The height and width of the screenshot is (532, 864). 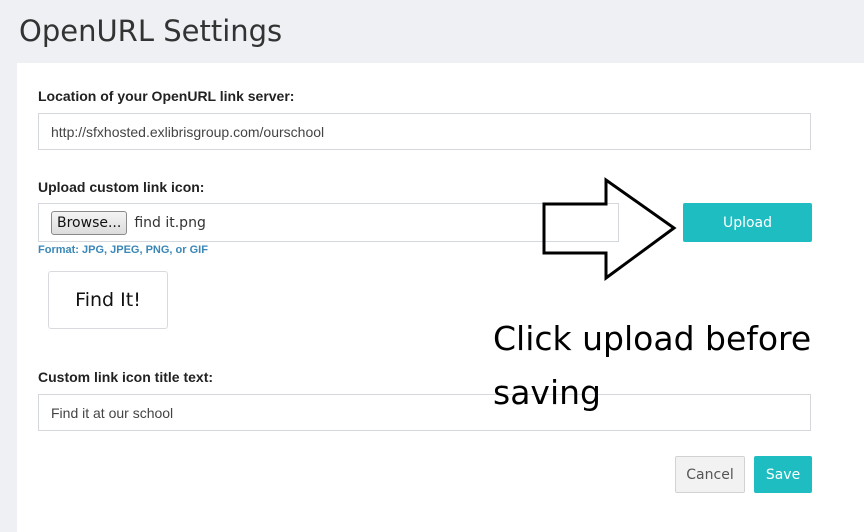 I want to click on selected-file-name: find it.png, so click(x=170, y=222).